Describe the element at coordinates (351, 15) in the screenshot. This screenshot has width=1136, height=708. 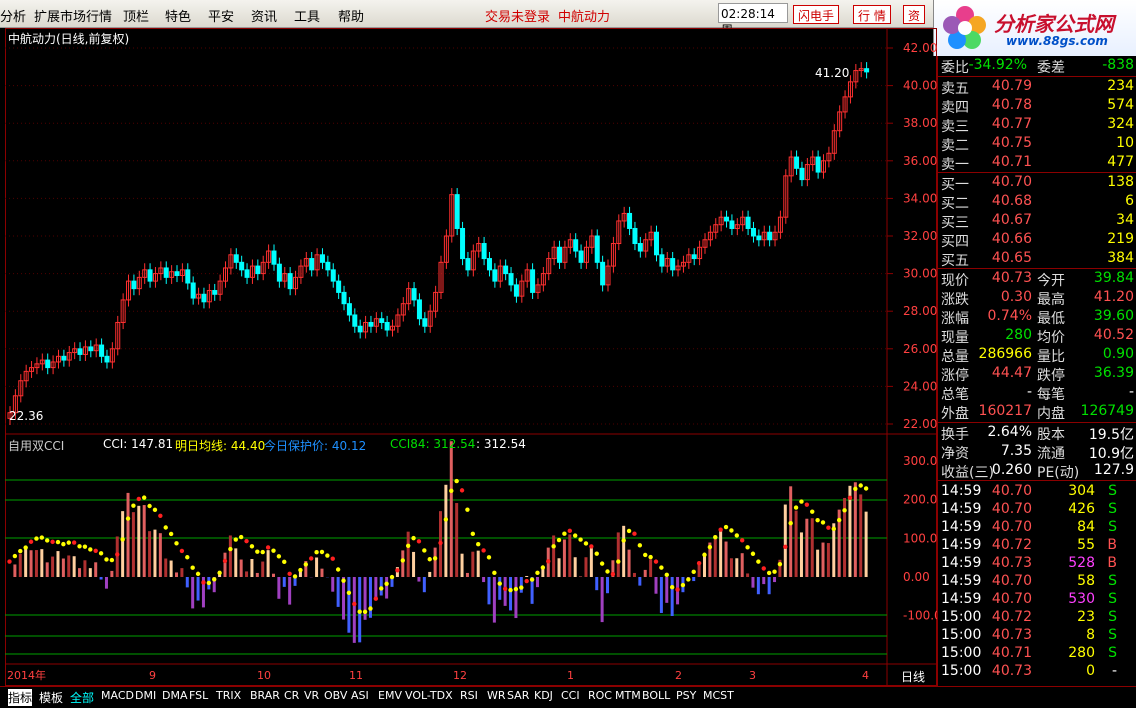
I see `menu-help: 帮助` at that location.